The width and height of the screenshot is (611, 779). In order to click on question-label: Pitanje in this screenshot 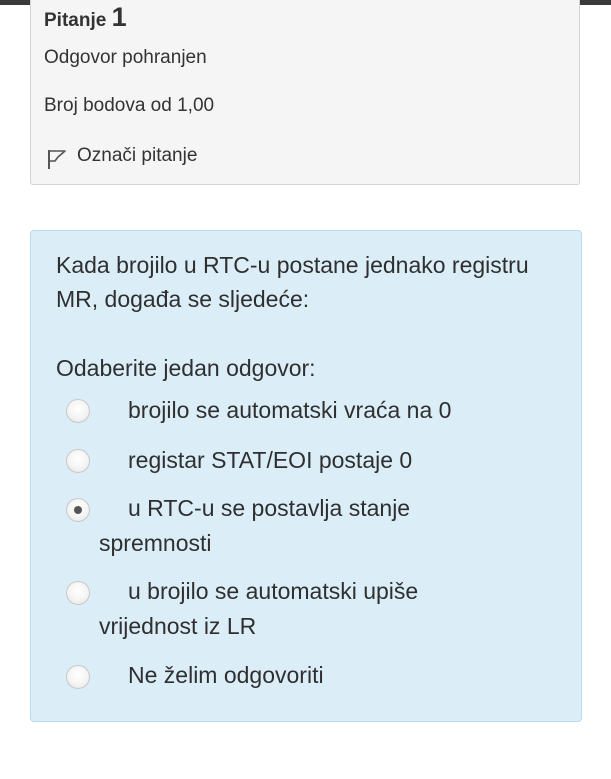, I will do `click(75, 20)`.